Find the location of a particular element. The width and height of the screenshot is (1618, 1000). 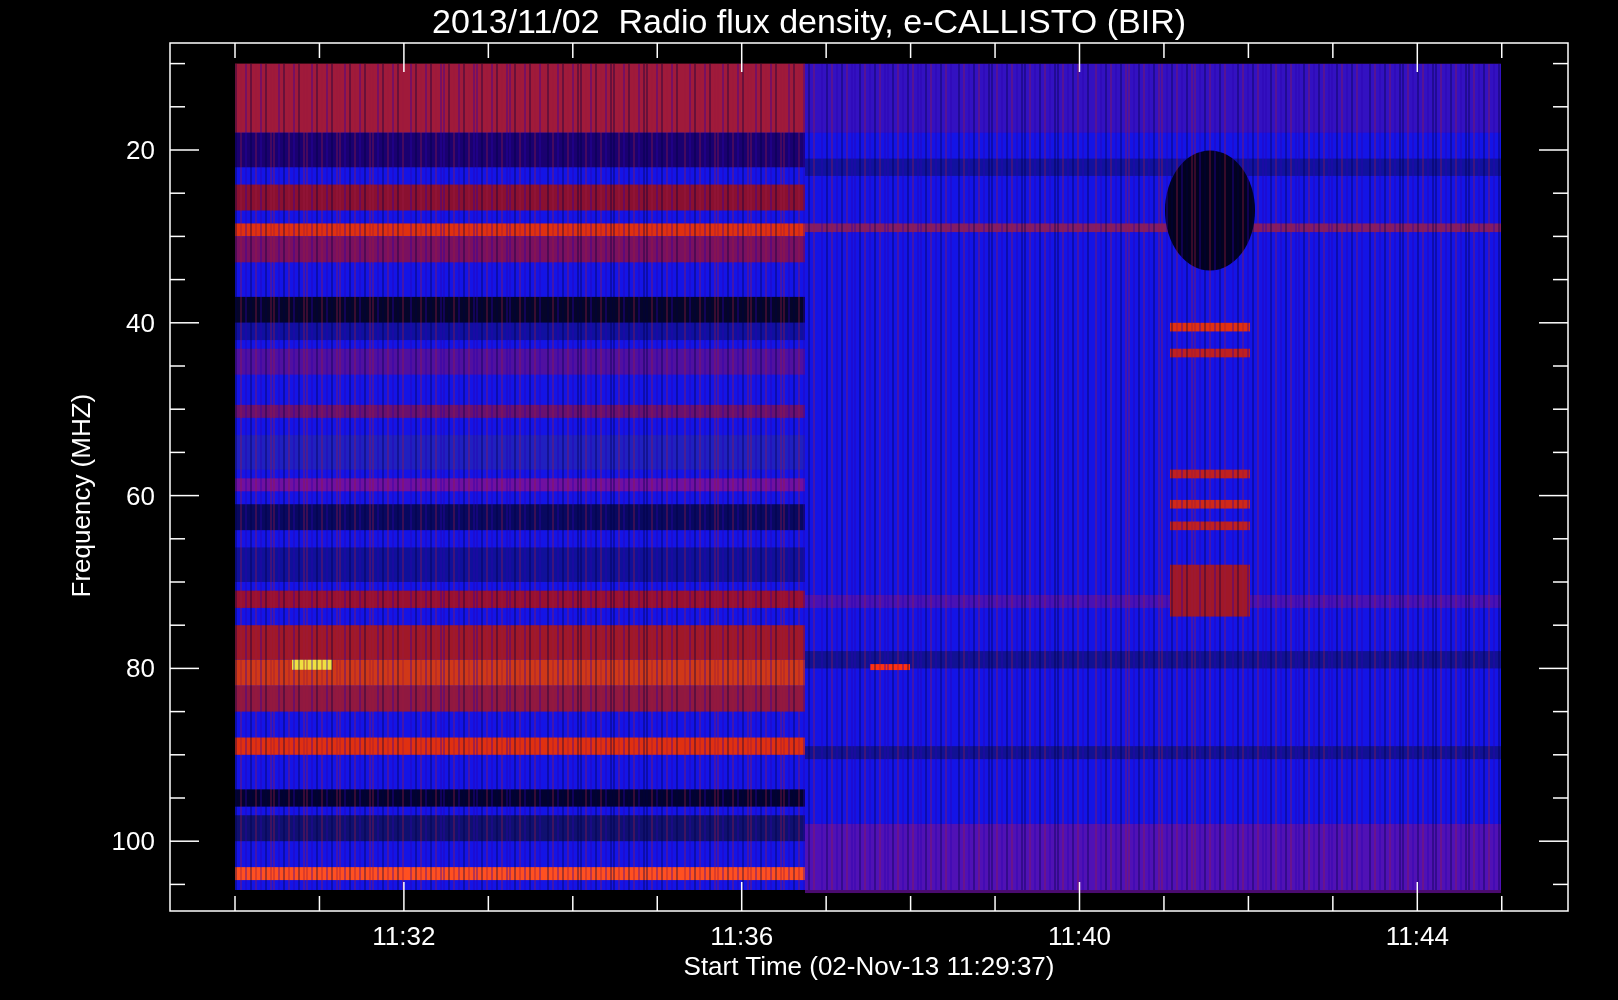

y-tick-label: 60 is located at coordinates (140, 495).